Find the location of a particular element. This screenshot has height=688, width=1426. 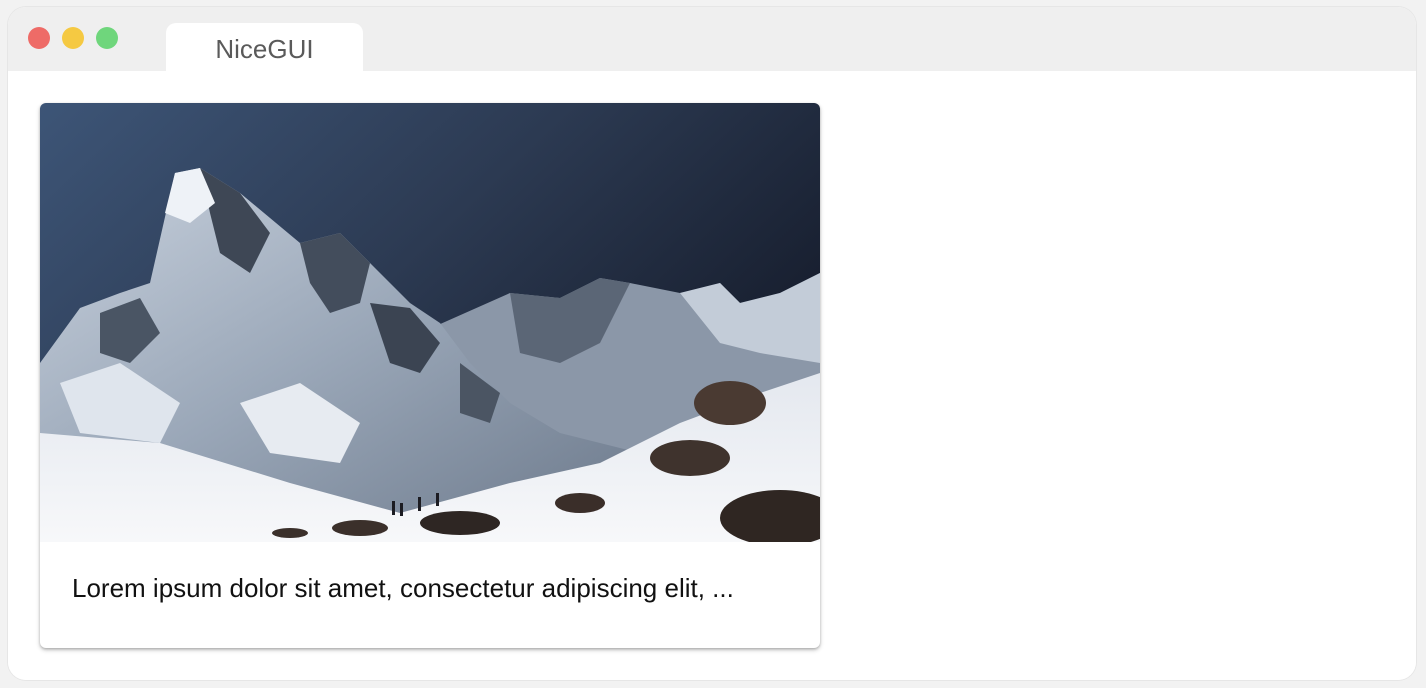

close-window-button is located at coordinates (39, 38).